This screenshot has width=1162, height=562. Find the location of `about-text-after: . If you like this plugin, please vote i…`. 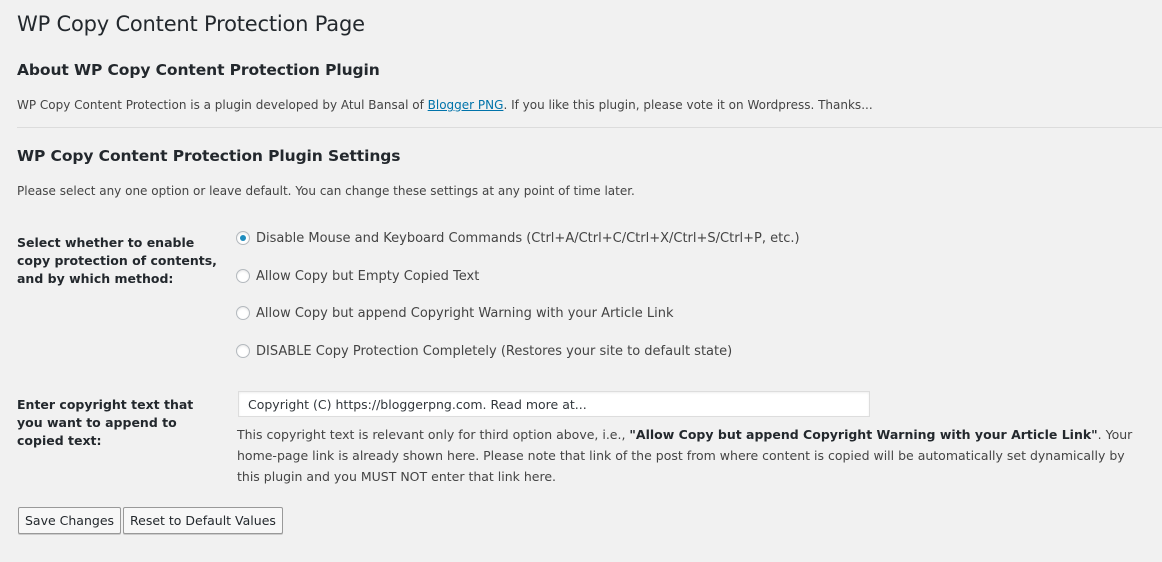

about-text-after: . If you like this plugin, please vote i… is located at coordinates (688, 105).